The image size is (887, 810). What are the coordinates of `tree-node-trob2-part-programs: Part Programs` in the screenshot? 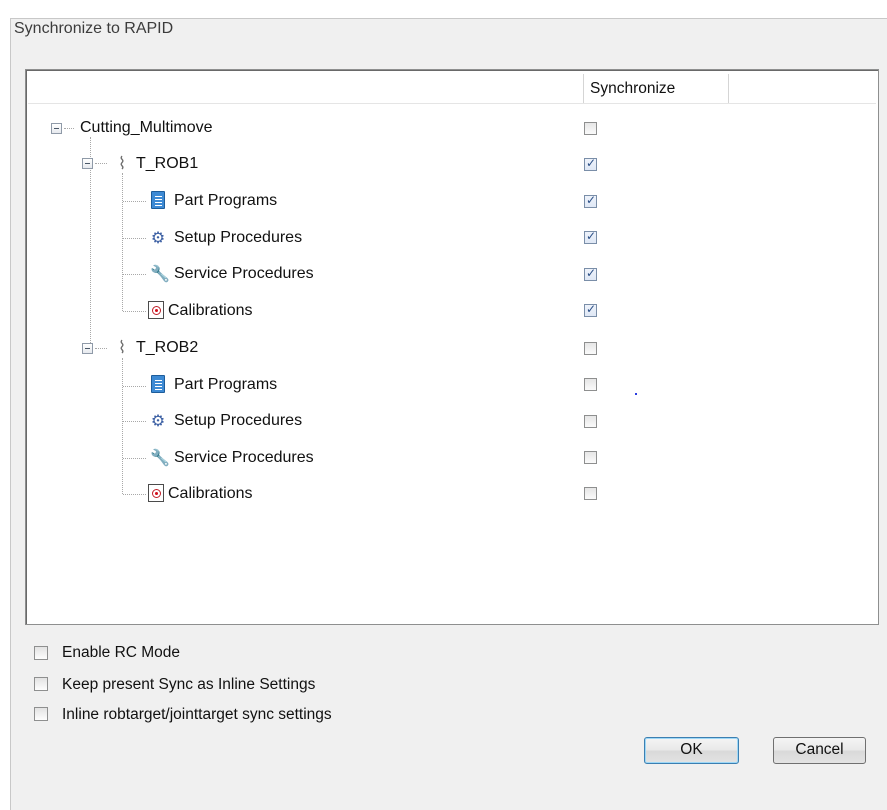 It's located at (225, 385).